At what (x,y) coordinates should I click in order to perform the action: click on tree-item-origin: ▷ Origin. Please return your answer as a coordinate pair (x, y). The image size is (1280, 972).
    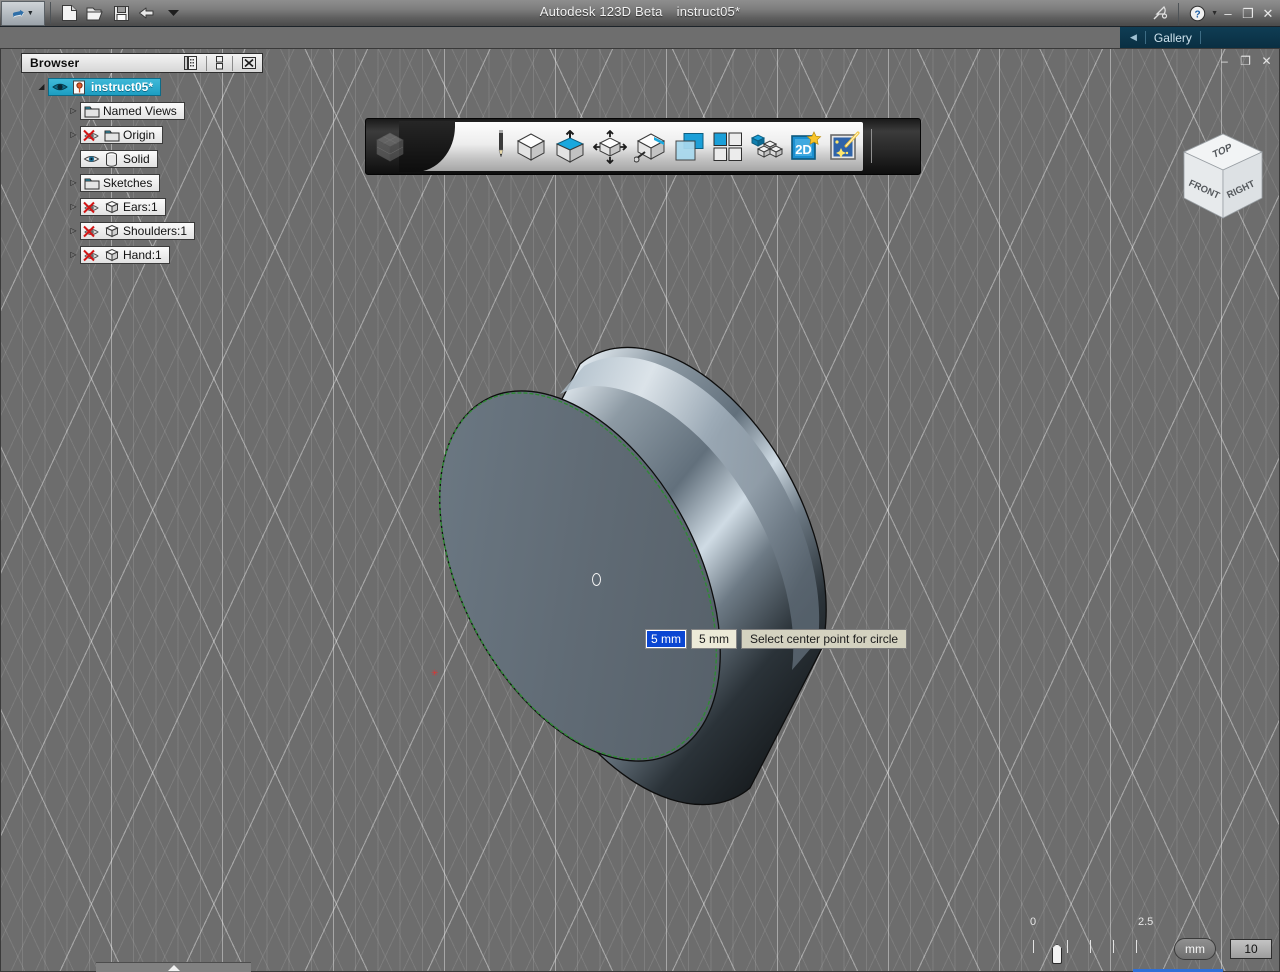
    Looking at the image, I should click on (142, 135).